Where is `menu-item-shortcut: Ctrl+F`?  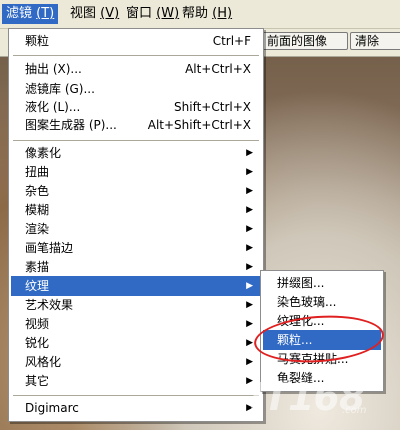 menu-item-shortcut: Ctrl+F is located at coordinates (231, 41).